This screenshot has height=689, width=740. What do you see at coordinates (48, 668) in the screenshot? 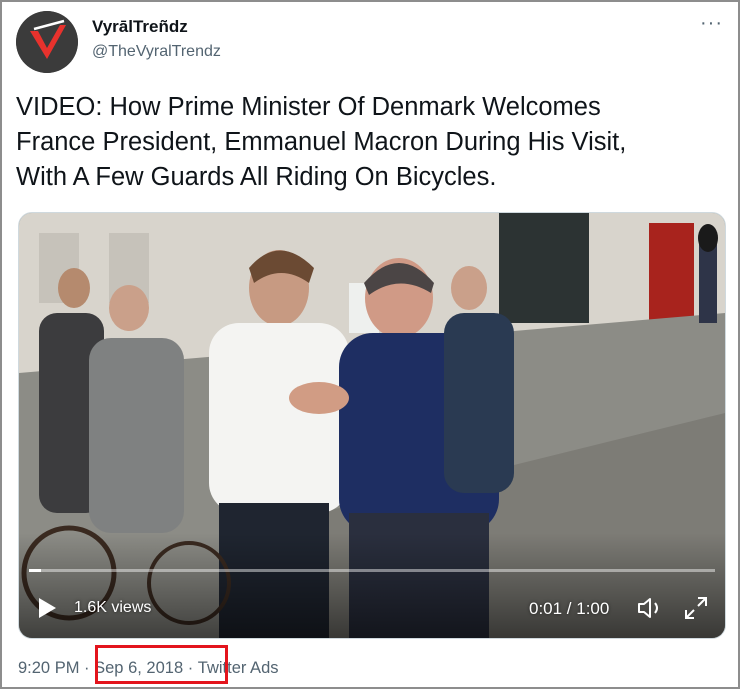
I see `tweet-time: 9:20 PM` at bounding box center [48, 668].